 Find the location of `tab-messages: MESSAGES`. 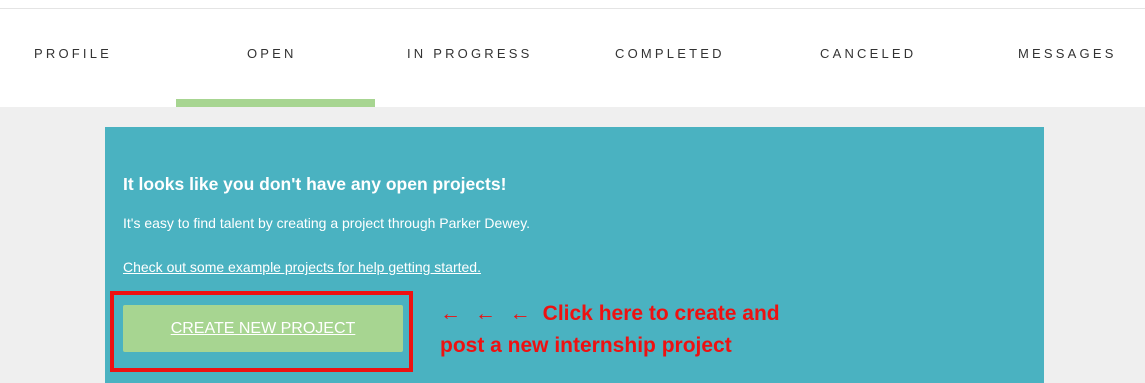

tab-messages: MESSAGES is located at coordinates (1067, 53).